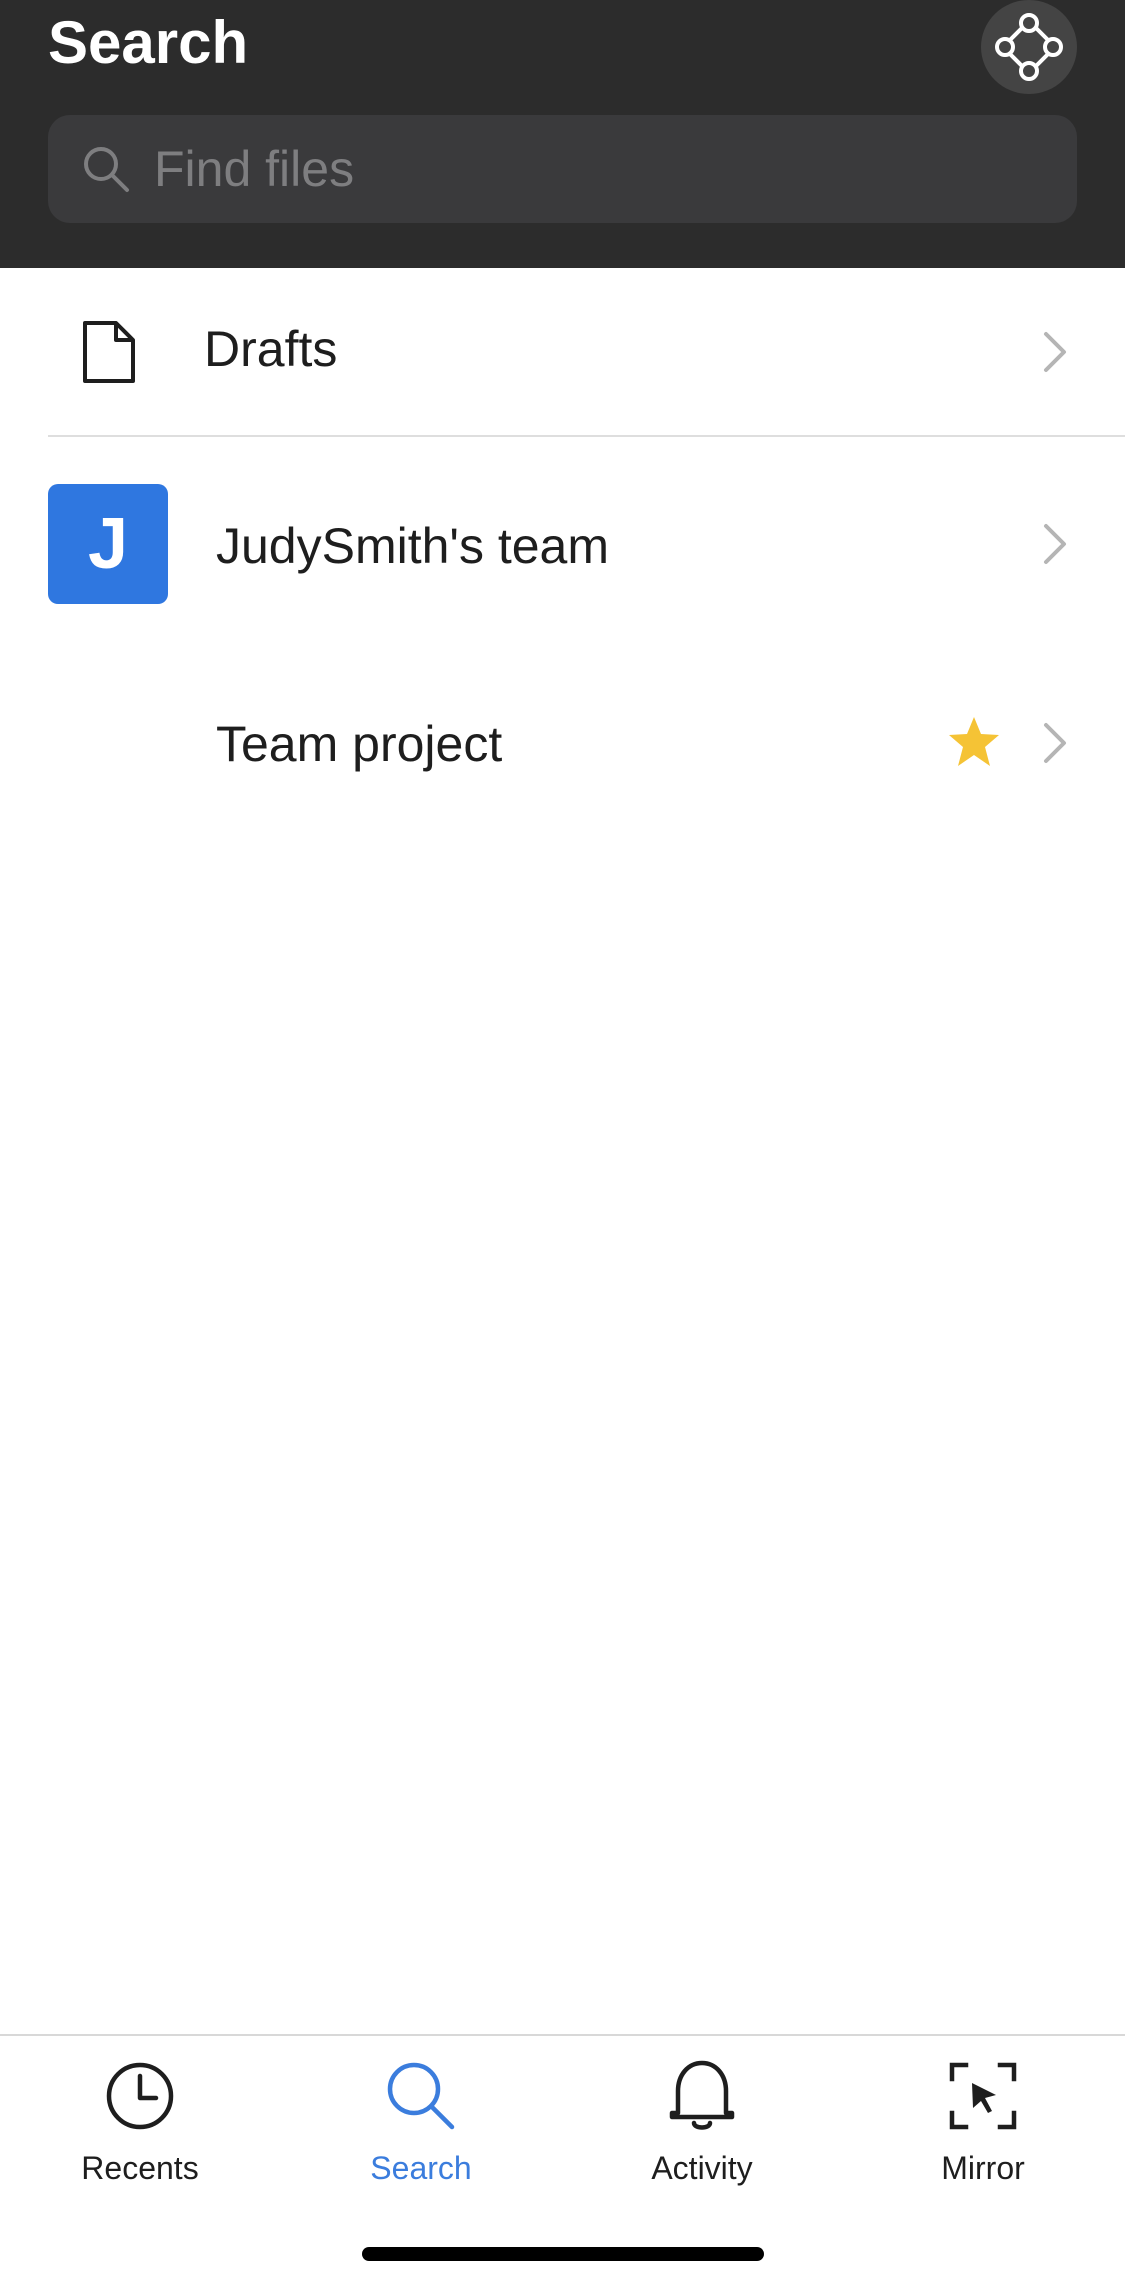 Image resolution: width=1125 pixels, height=2284 pixels. I want to click on list-item-team: J JudySmith's team, so click(562, 544).